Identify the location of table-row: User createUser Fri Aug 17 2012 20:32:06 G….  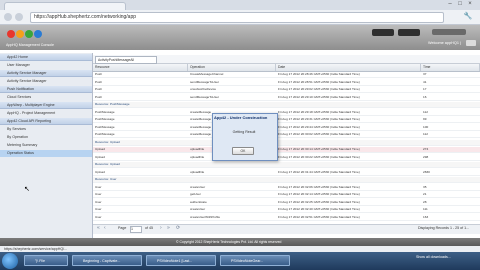
(286, 188).